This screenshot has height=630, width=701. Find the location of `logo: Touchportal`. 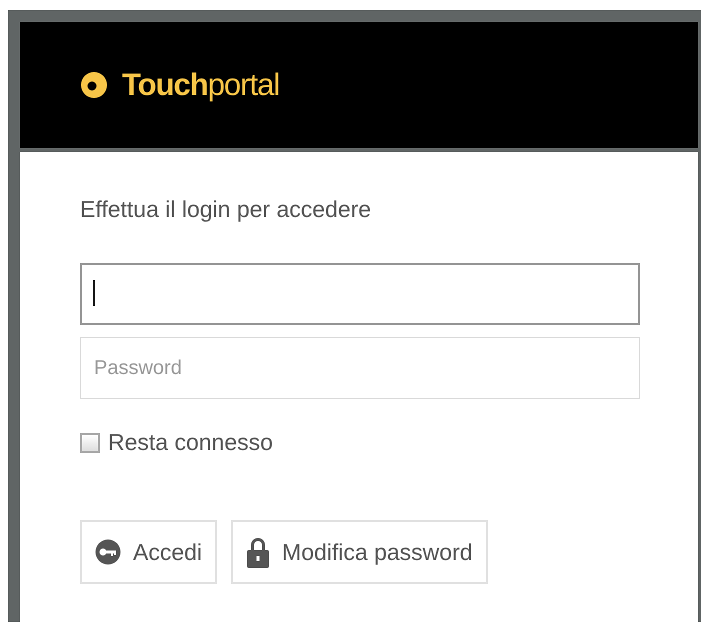

logo: Touchportal is located at coordinates (201, 85).